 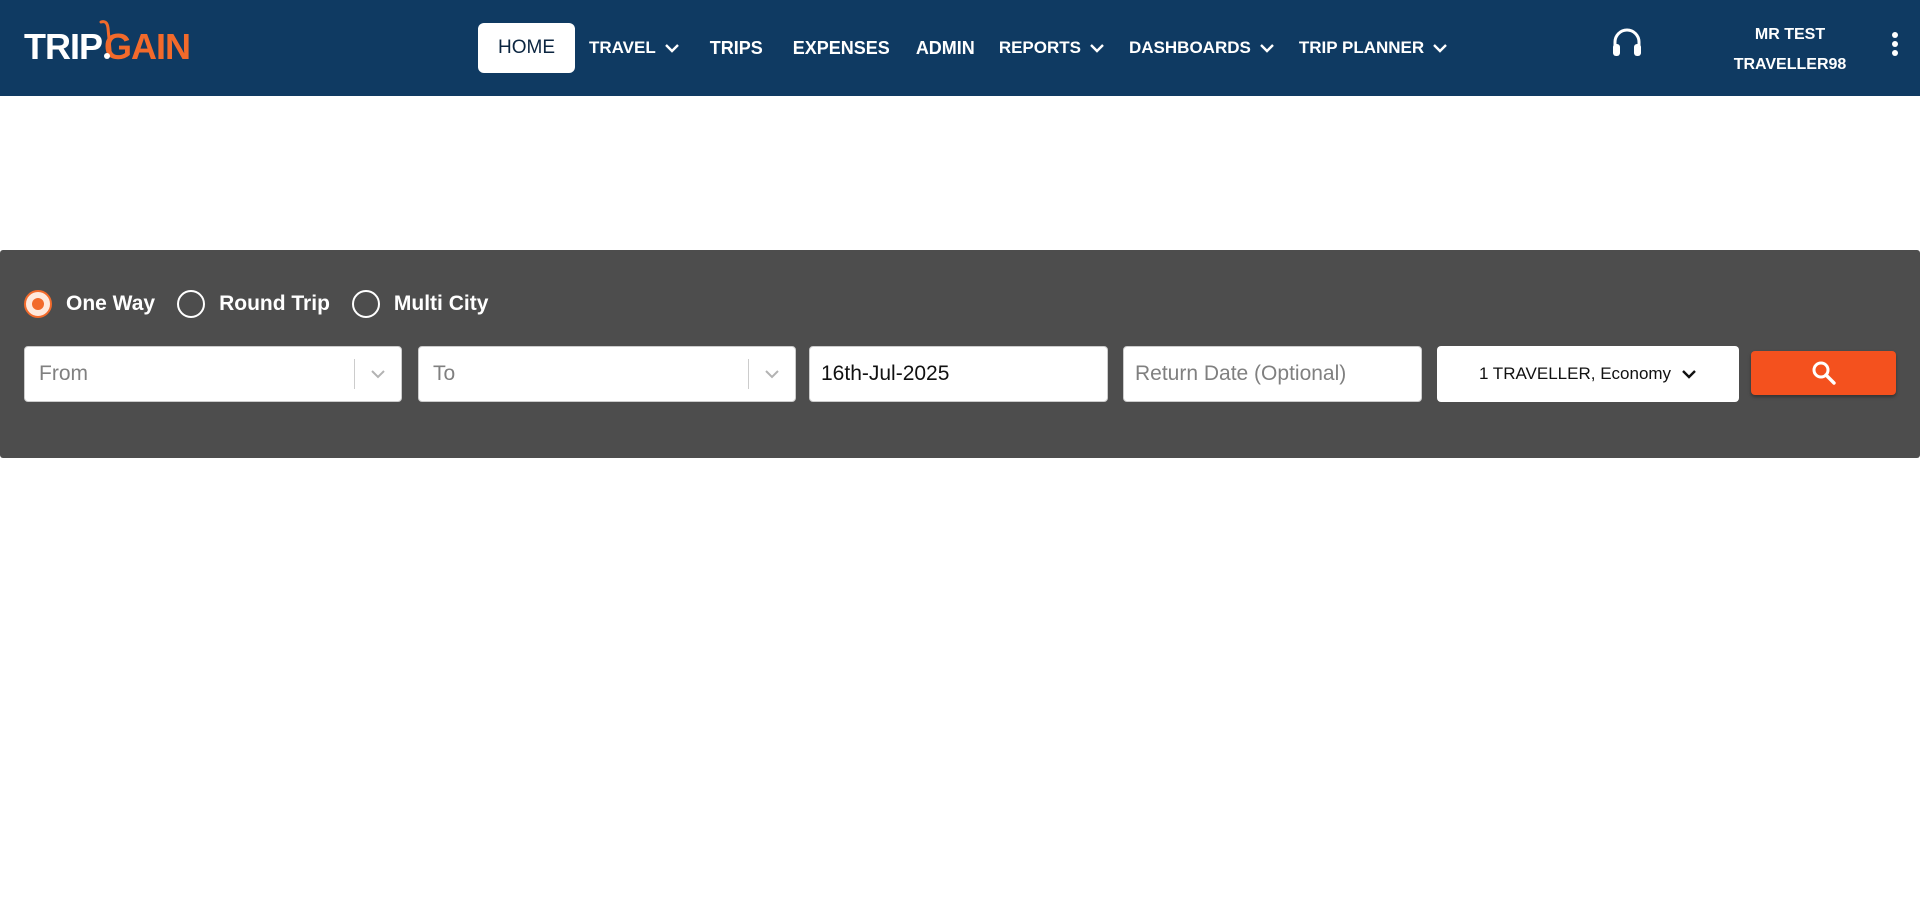 What do you see at coordinates (1790, 34) in the screenshot?
I see `user-name-line1: MR TEST` at bounding box center [1790, 34].